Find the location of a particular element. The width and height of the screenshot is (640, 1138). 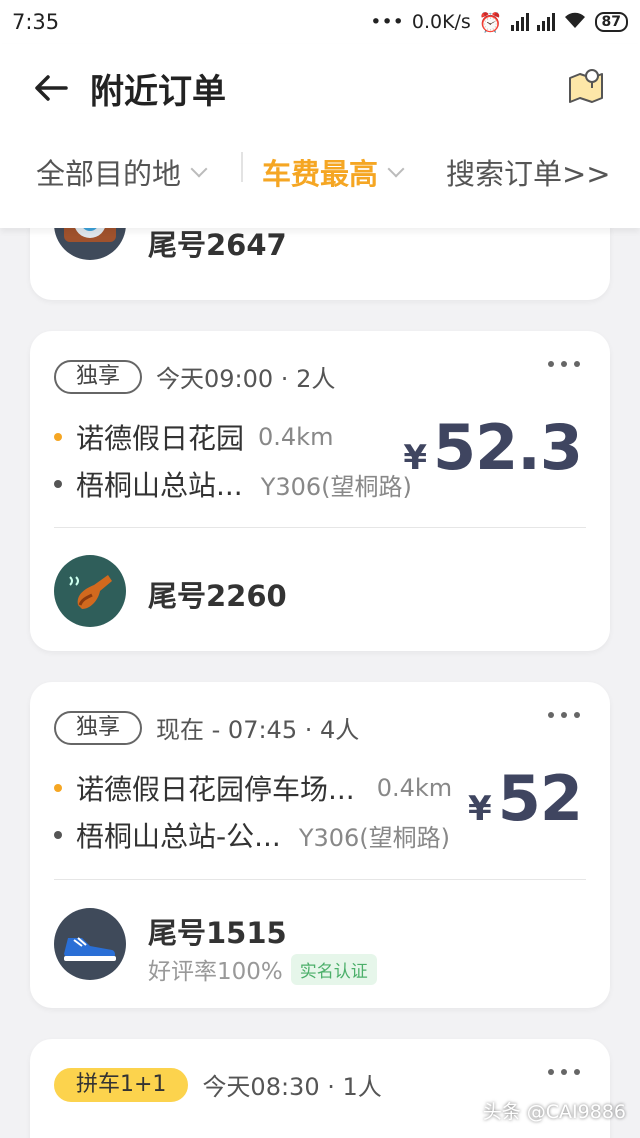

filter-bar: 全部目的地 车费最高 搜索订单>> is located at coordinates (320, 172).